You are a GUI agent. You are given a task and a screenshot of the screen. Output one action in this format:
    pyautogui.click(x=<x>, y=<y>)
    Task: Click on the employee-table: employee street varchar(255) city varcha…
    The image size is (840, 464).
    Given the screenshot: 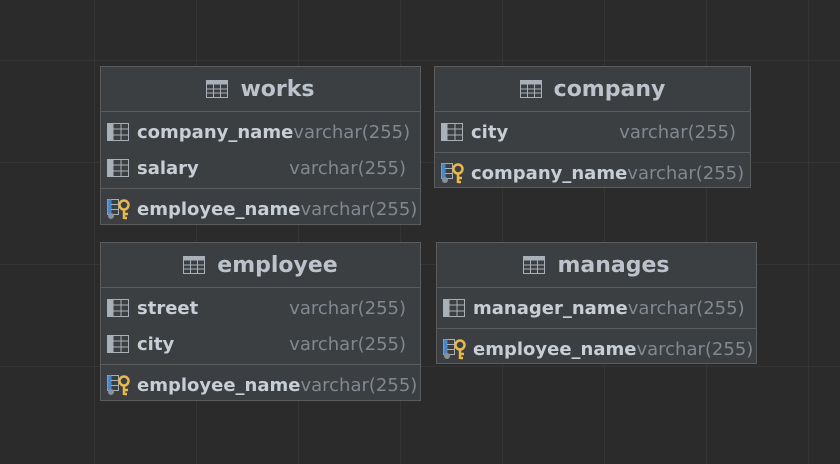 What is the action you would take?
    pyautogui.click(x=260, y=321)
    